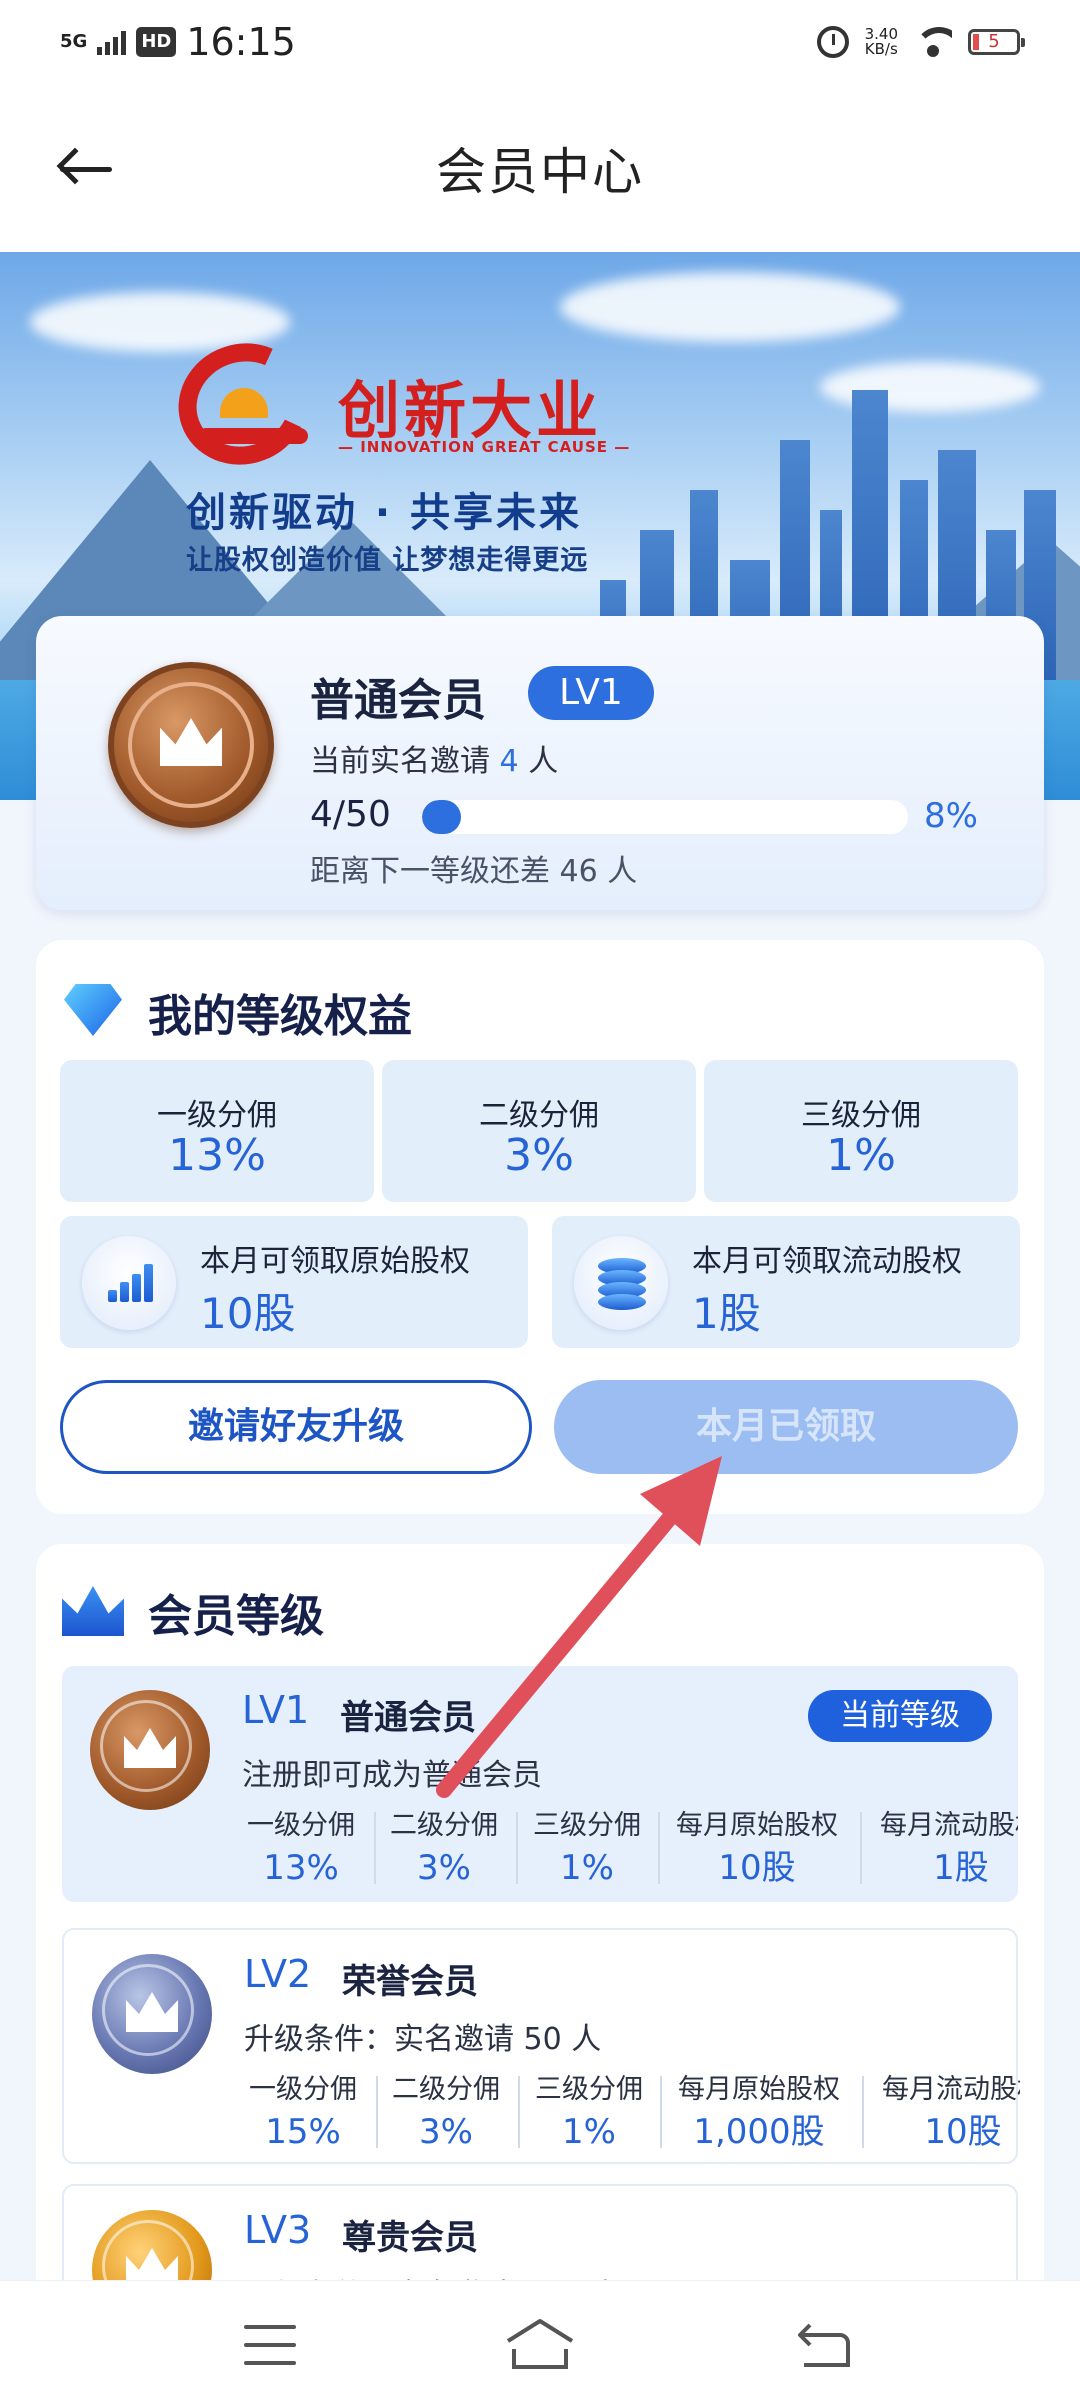  Describe the element at coordinates (726, 1313) in the screenshot. I see `equity-value: 1股` at that location.